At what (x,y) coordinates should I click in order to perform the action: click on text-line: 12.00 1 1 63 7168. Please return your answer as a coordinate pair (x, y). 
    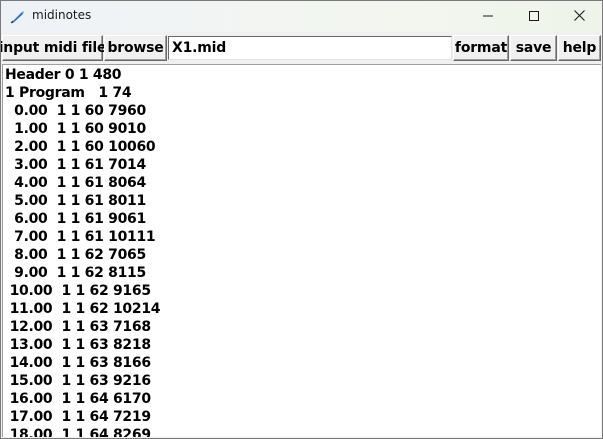
    Looking at the image, I should click on (78, 327).